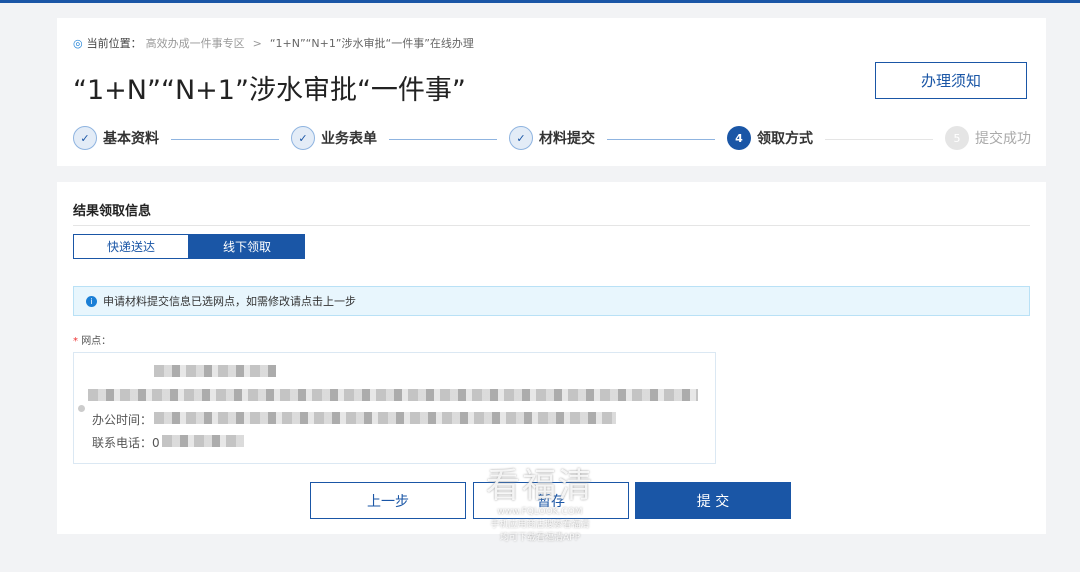  Describe the element at coordinates (385, 418) in the screenshot. I see `redacted-hours` at that location.